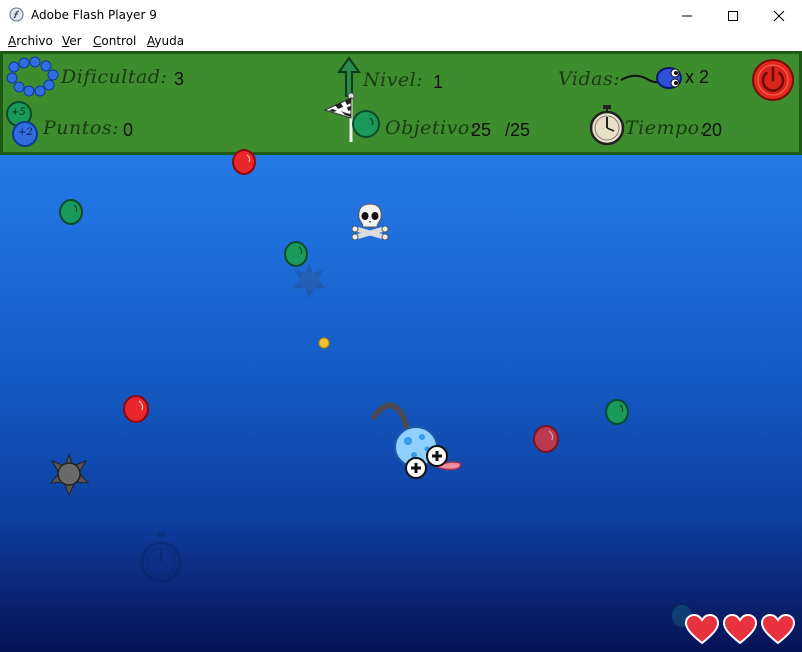  What do you see at coordinates (666, 128) in the screenshot?
I see `time-label: Tiempo:` at bounding box center [666, 128].